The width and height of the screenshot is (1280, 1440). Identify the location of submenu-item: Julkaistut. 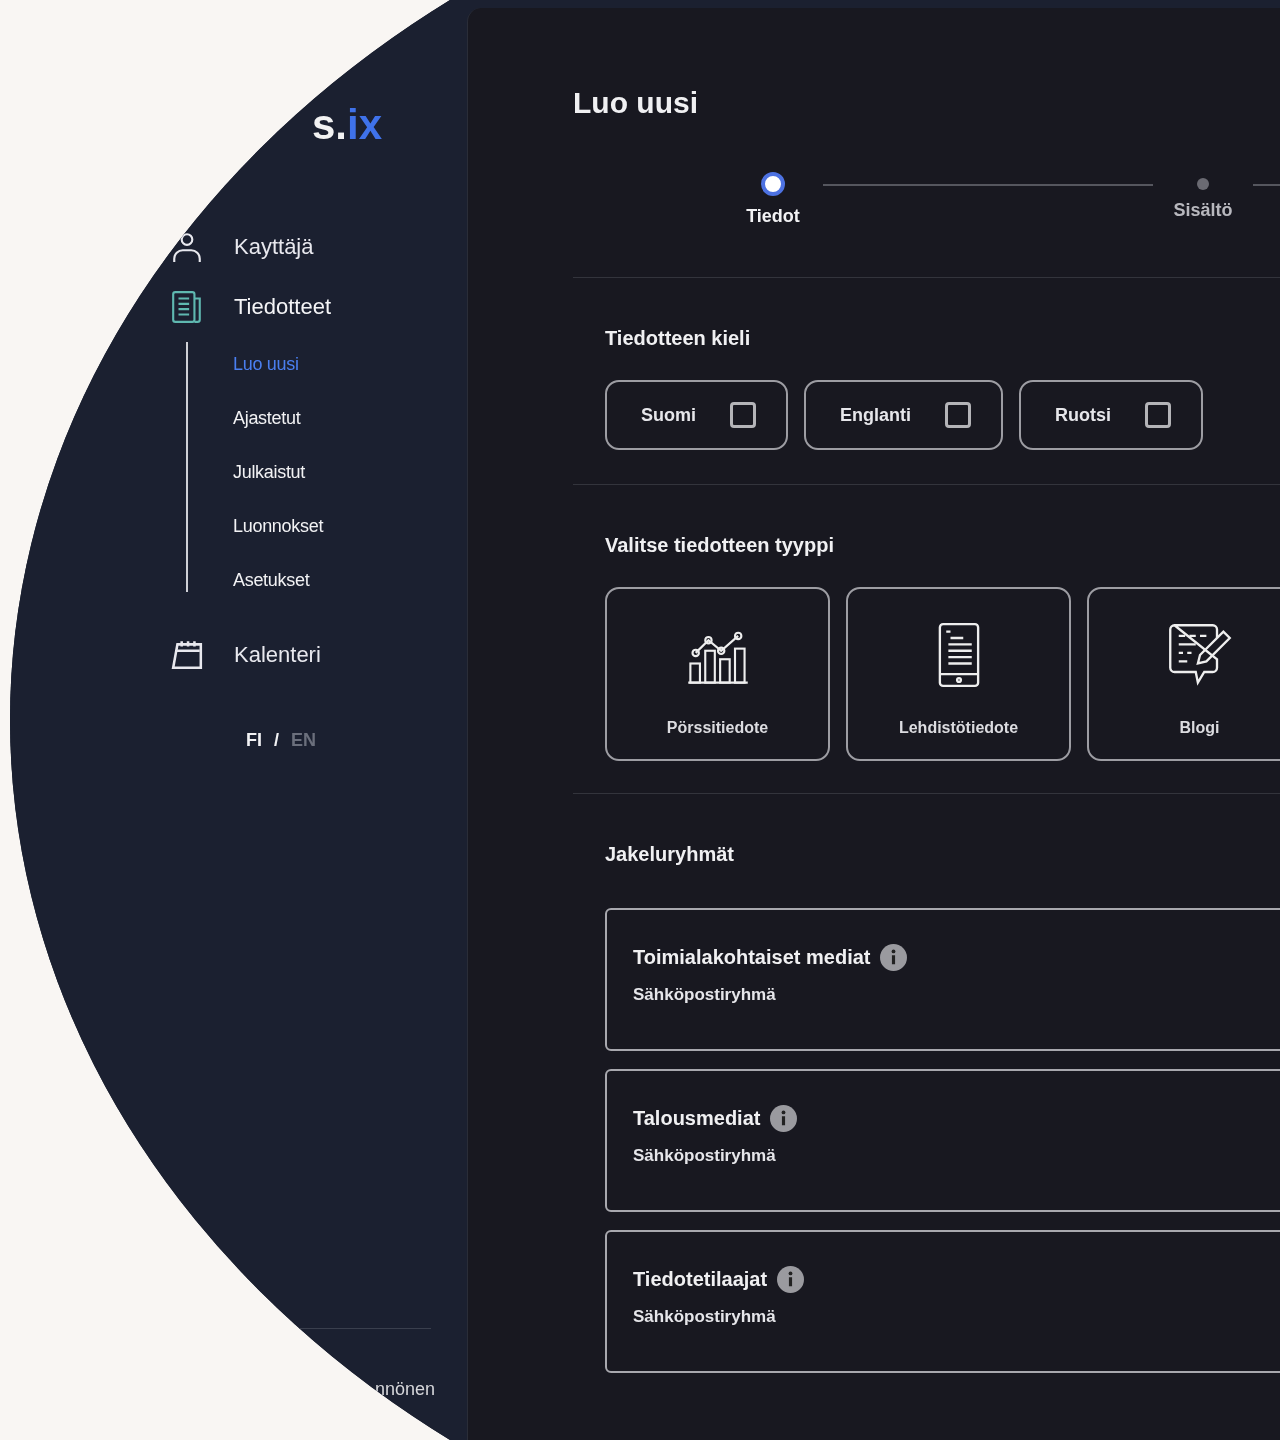
(269, 472).